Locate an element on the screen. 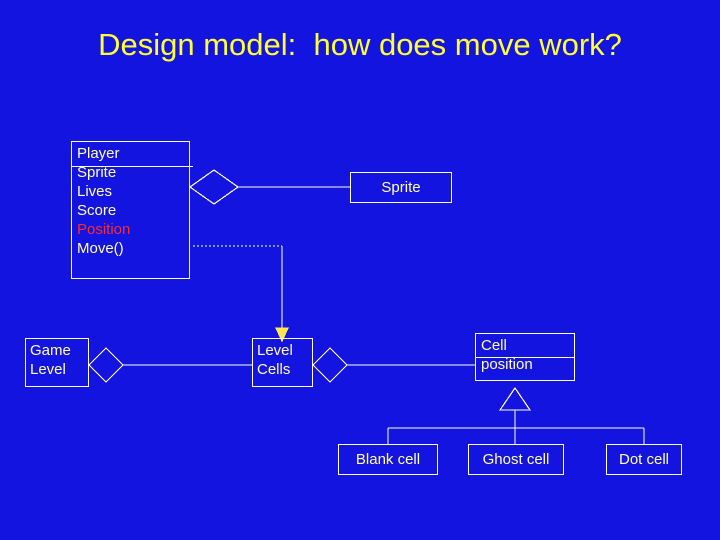 This screenshot has width=720, height=540. class-box-level-cells: Level Cells is located at coordinates (282, 362).